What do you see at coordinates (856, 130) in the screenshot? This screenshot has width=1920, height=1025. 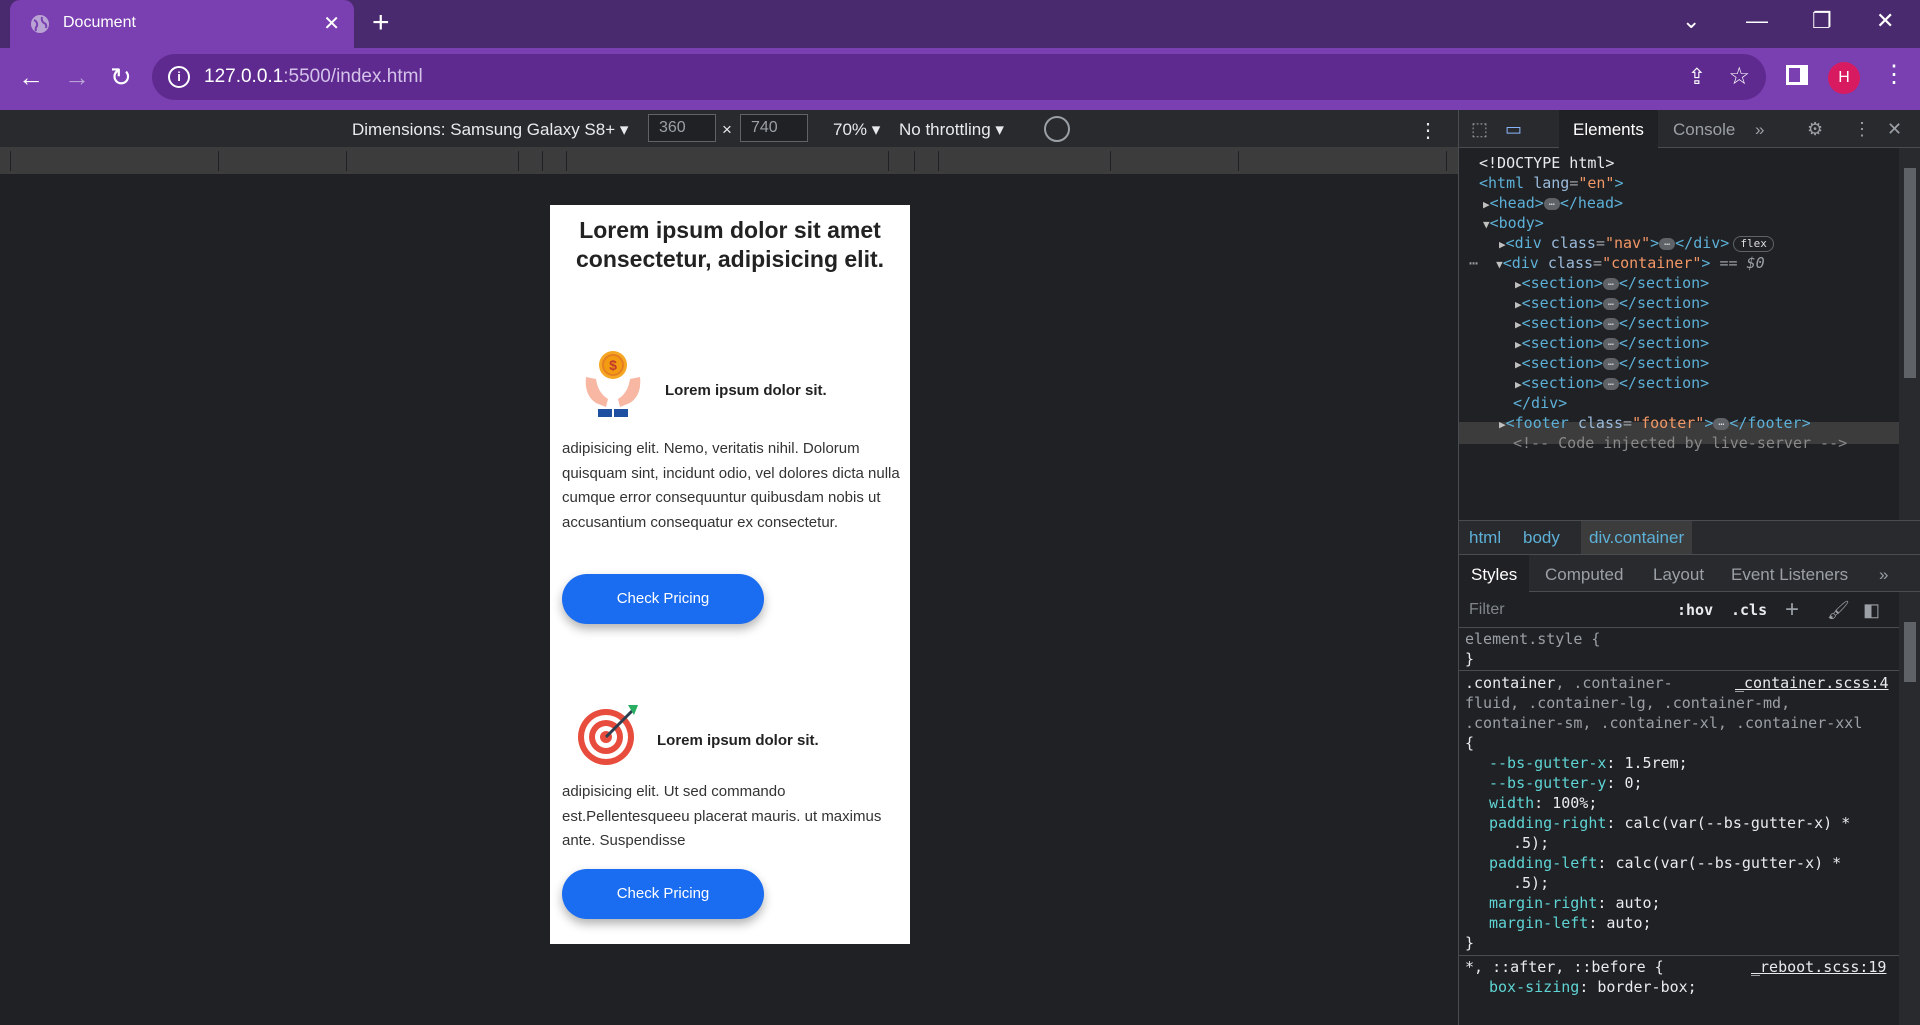 I see `zoom-select: 70% ▾` at bounding box center [856, 130].